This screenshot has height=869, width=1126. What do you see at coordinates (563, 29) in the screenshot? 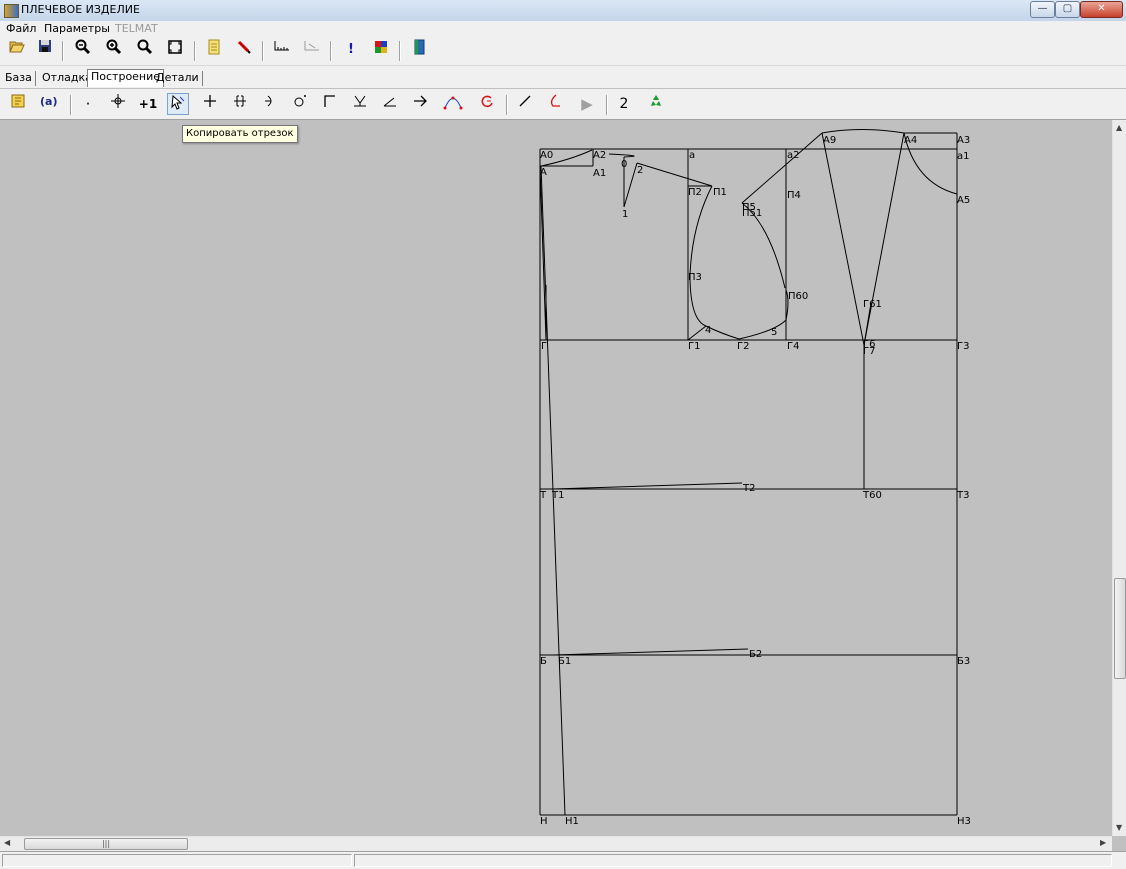
I see `menu-bar: Файл Параметры TELMAT` at bounding box center [563, 29].